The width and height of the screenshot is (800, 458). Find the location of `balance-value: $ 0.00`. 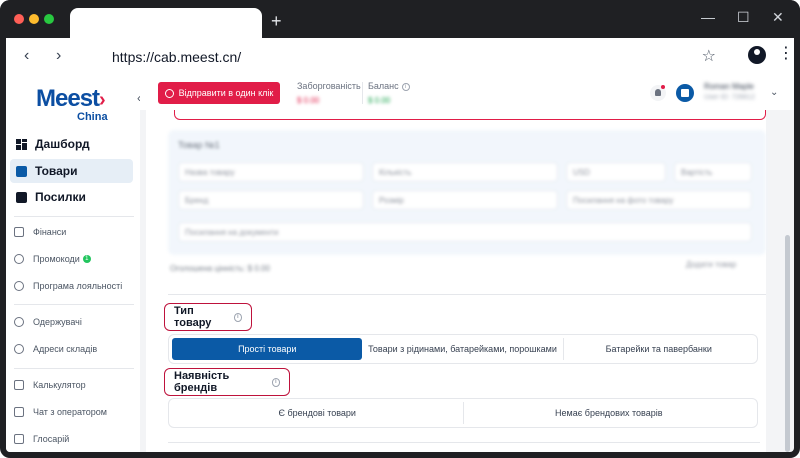

balance-value: $ 0.00 is located at coordinates (379, 100).